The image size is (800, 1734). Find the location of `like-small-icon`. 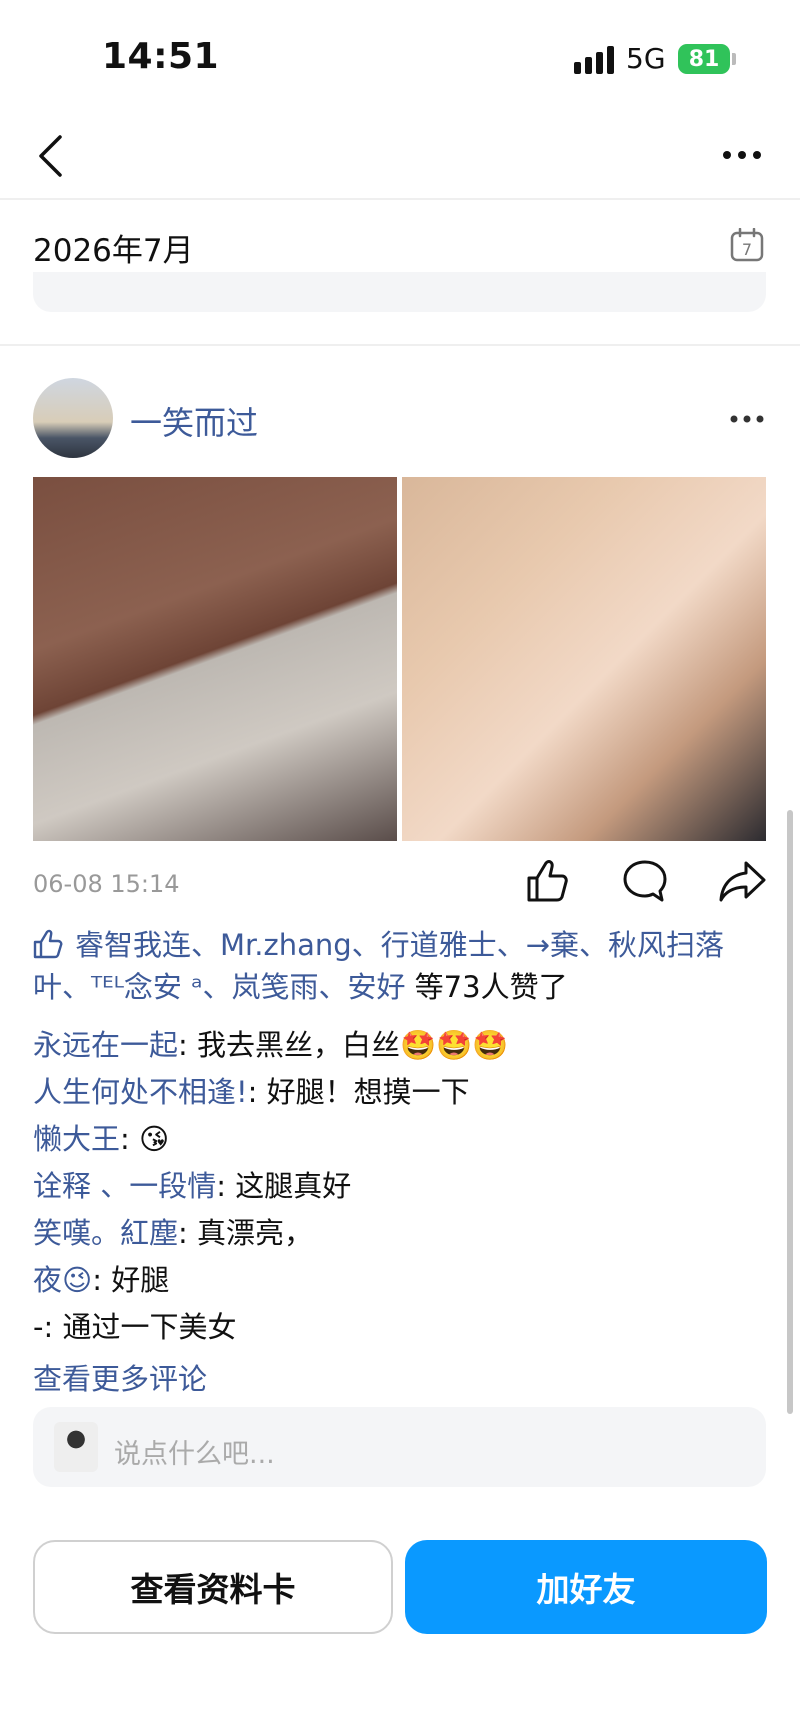

like-small-icon is located at coordinates (48, 944).